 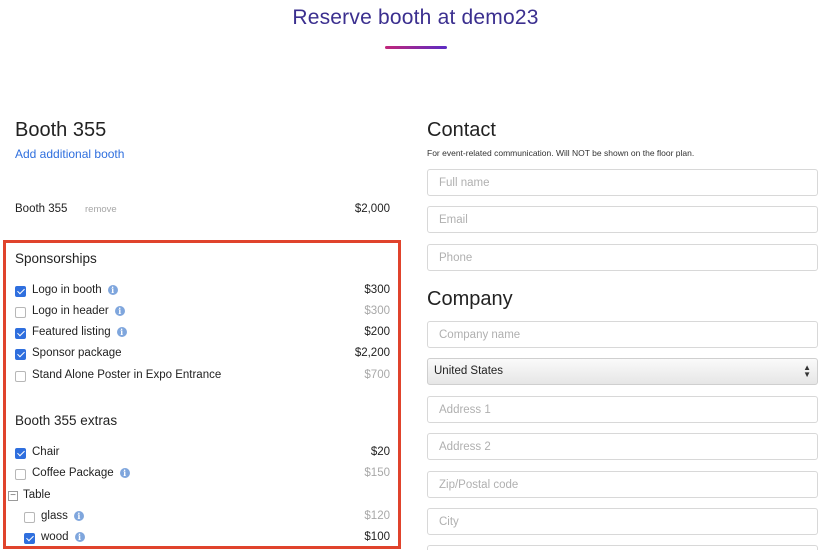 I want to click on city-field, so click(x=622, y=521).